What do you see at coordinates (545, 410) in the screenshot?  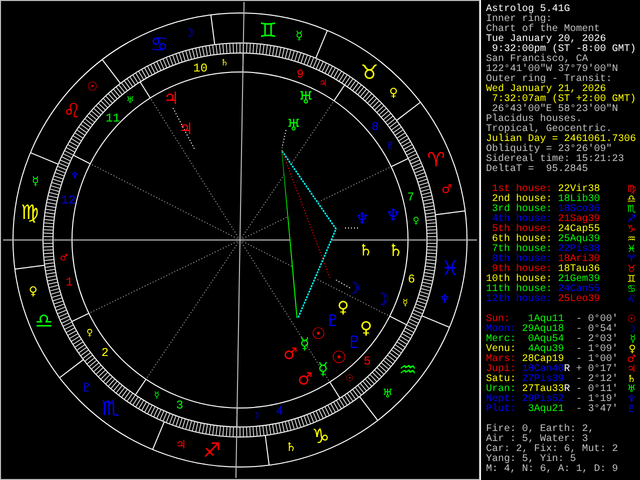 I see `planet-position: 3Aqu21` at bounding box center [545, 410].